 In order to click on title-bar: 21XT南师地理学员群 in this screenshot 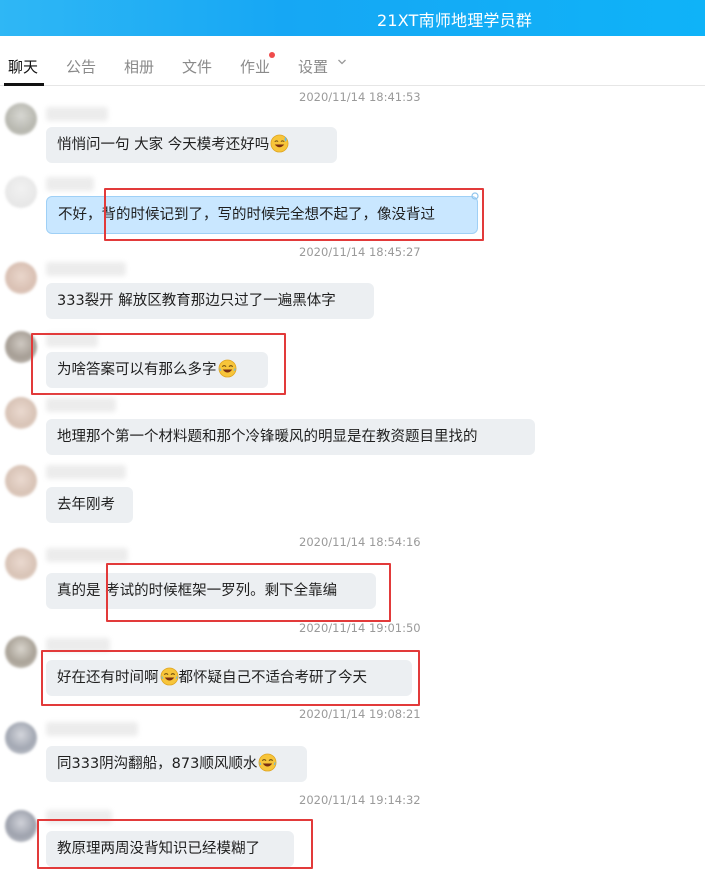, I will do `click(352, 18)`.